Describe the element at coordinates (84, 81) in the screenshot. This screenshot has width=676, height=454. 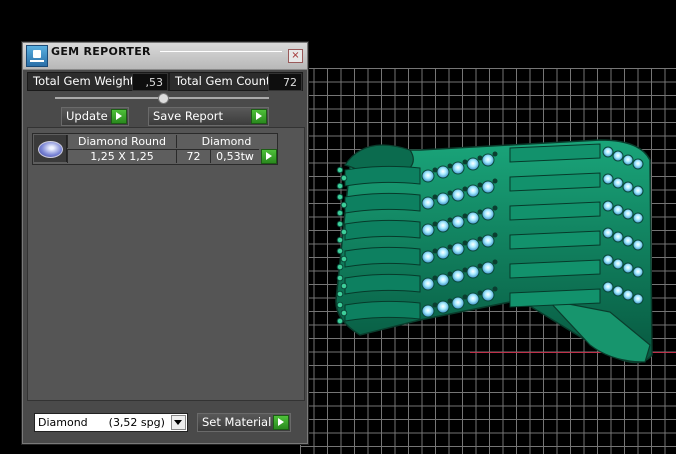
I see `total-weight-label: Total Gem Weight` at that location.